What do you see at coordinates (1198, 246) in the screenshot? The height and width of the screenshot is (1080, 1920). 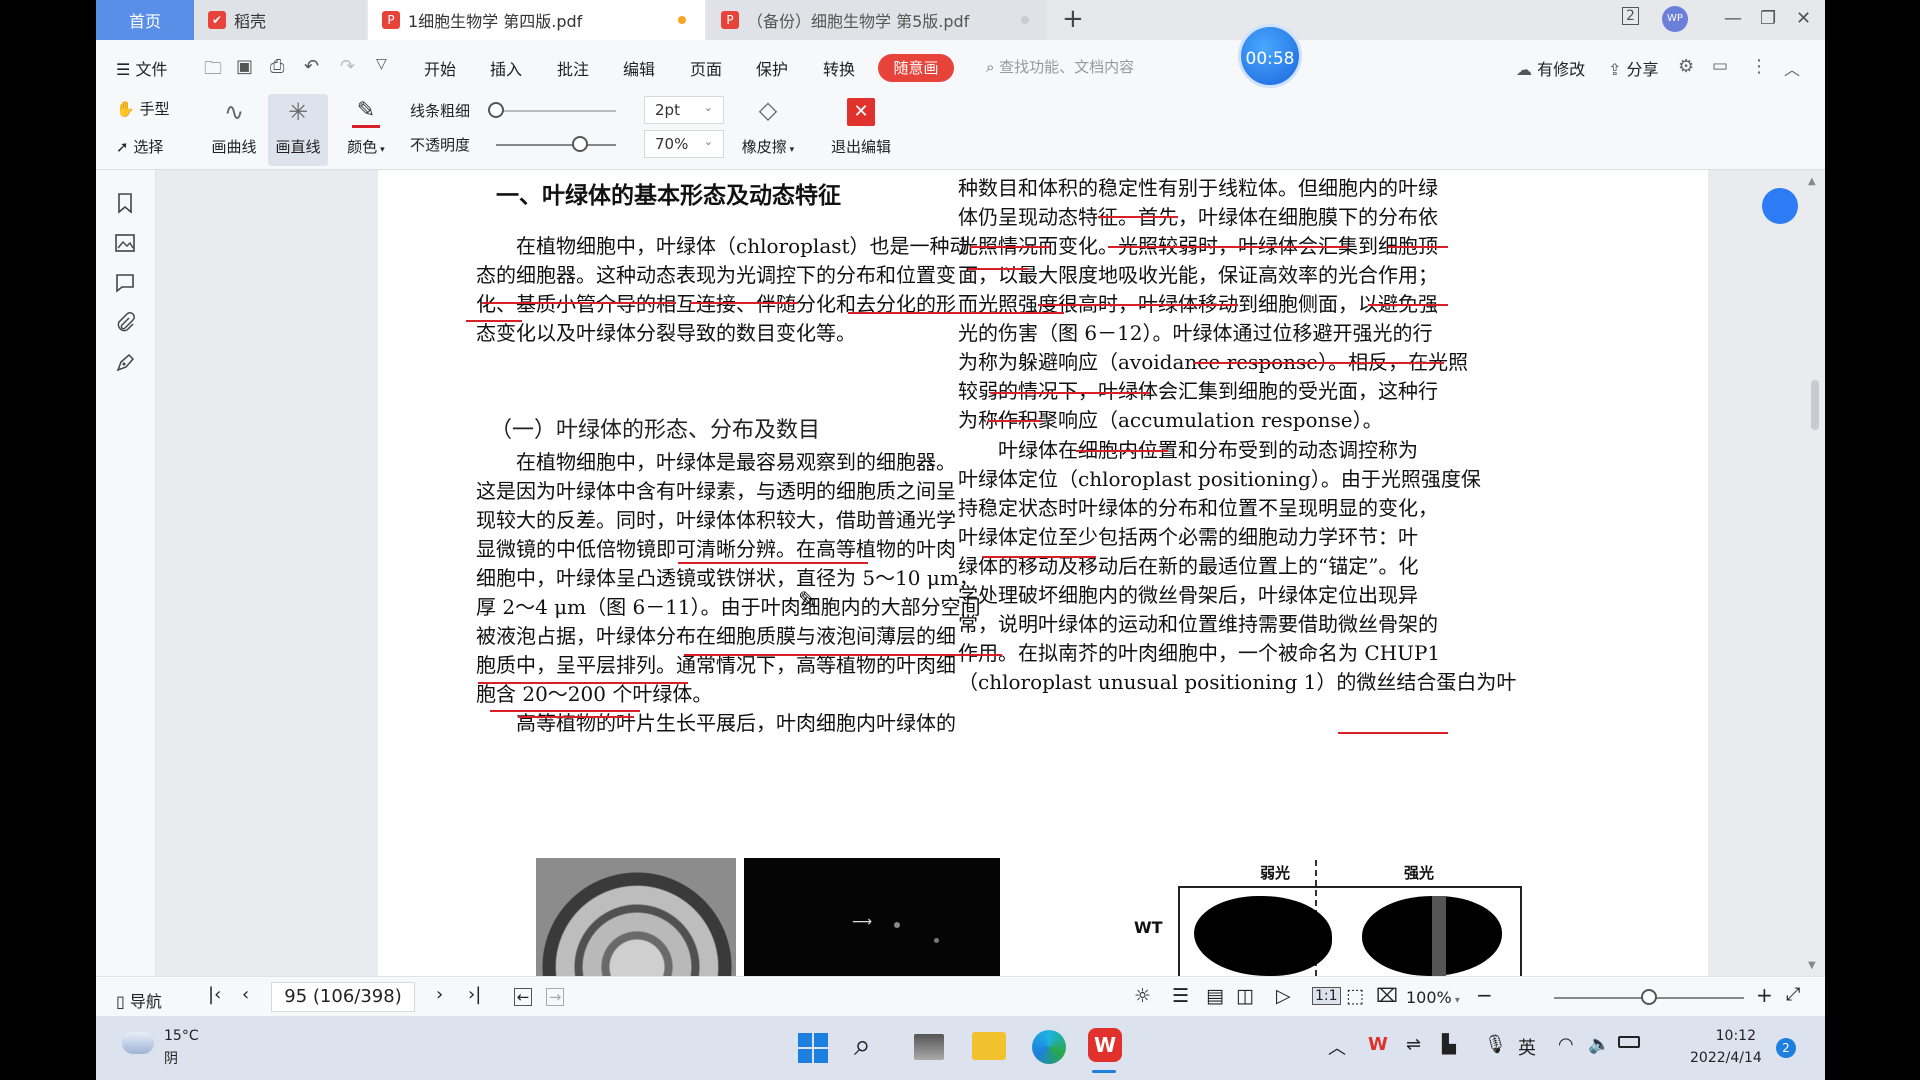 I see `text-line: 光照情况而变化。光照较弱时，叶绿体会汇集到细胞顶` at bounding box center [1198, 246].